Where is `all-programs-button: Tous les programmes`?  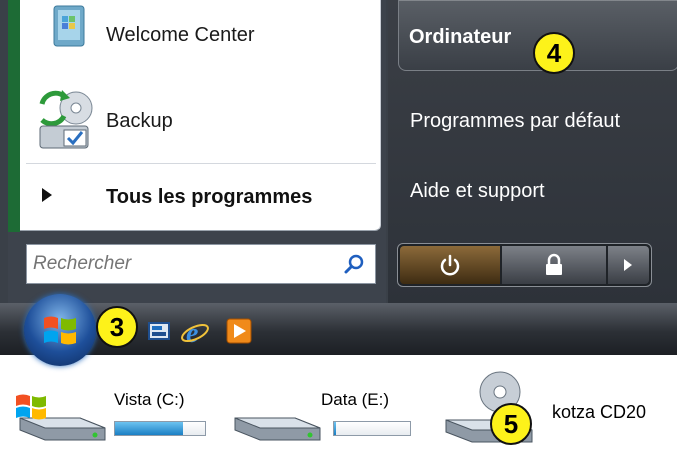
all-programs-button: Tous les programmes is located at coordinates (200, 194).